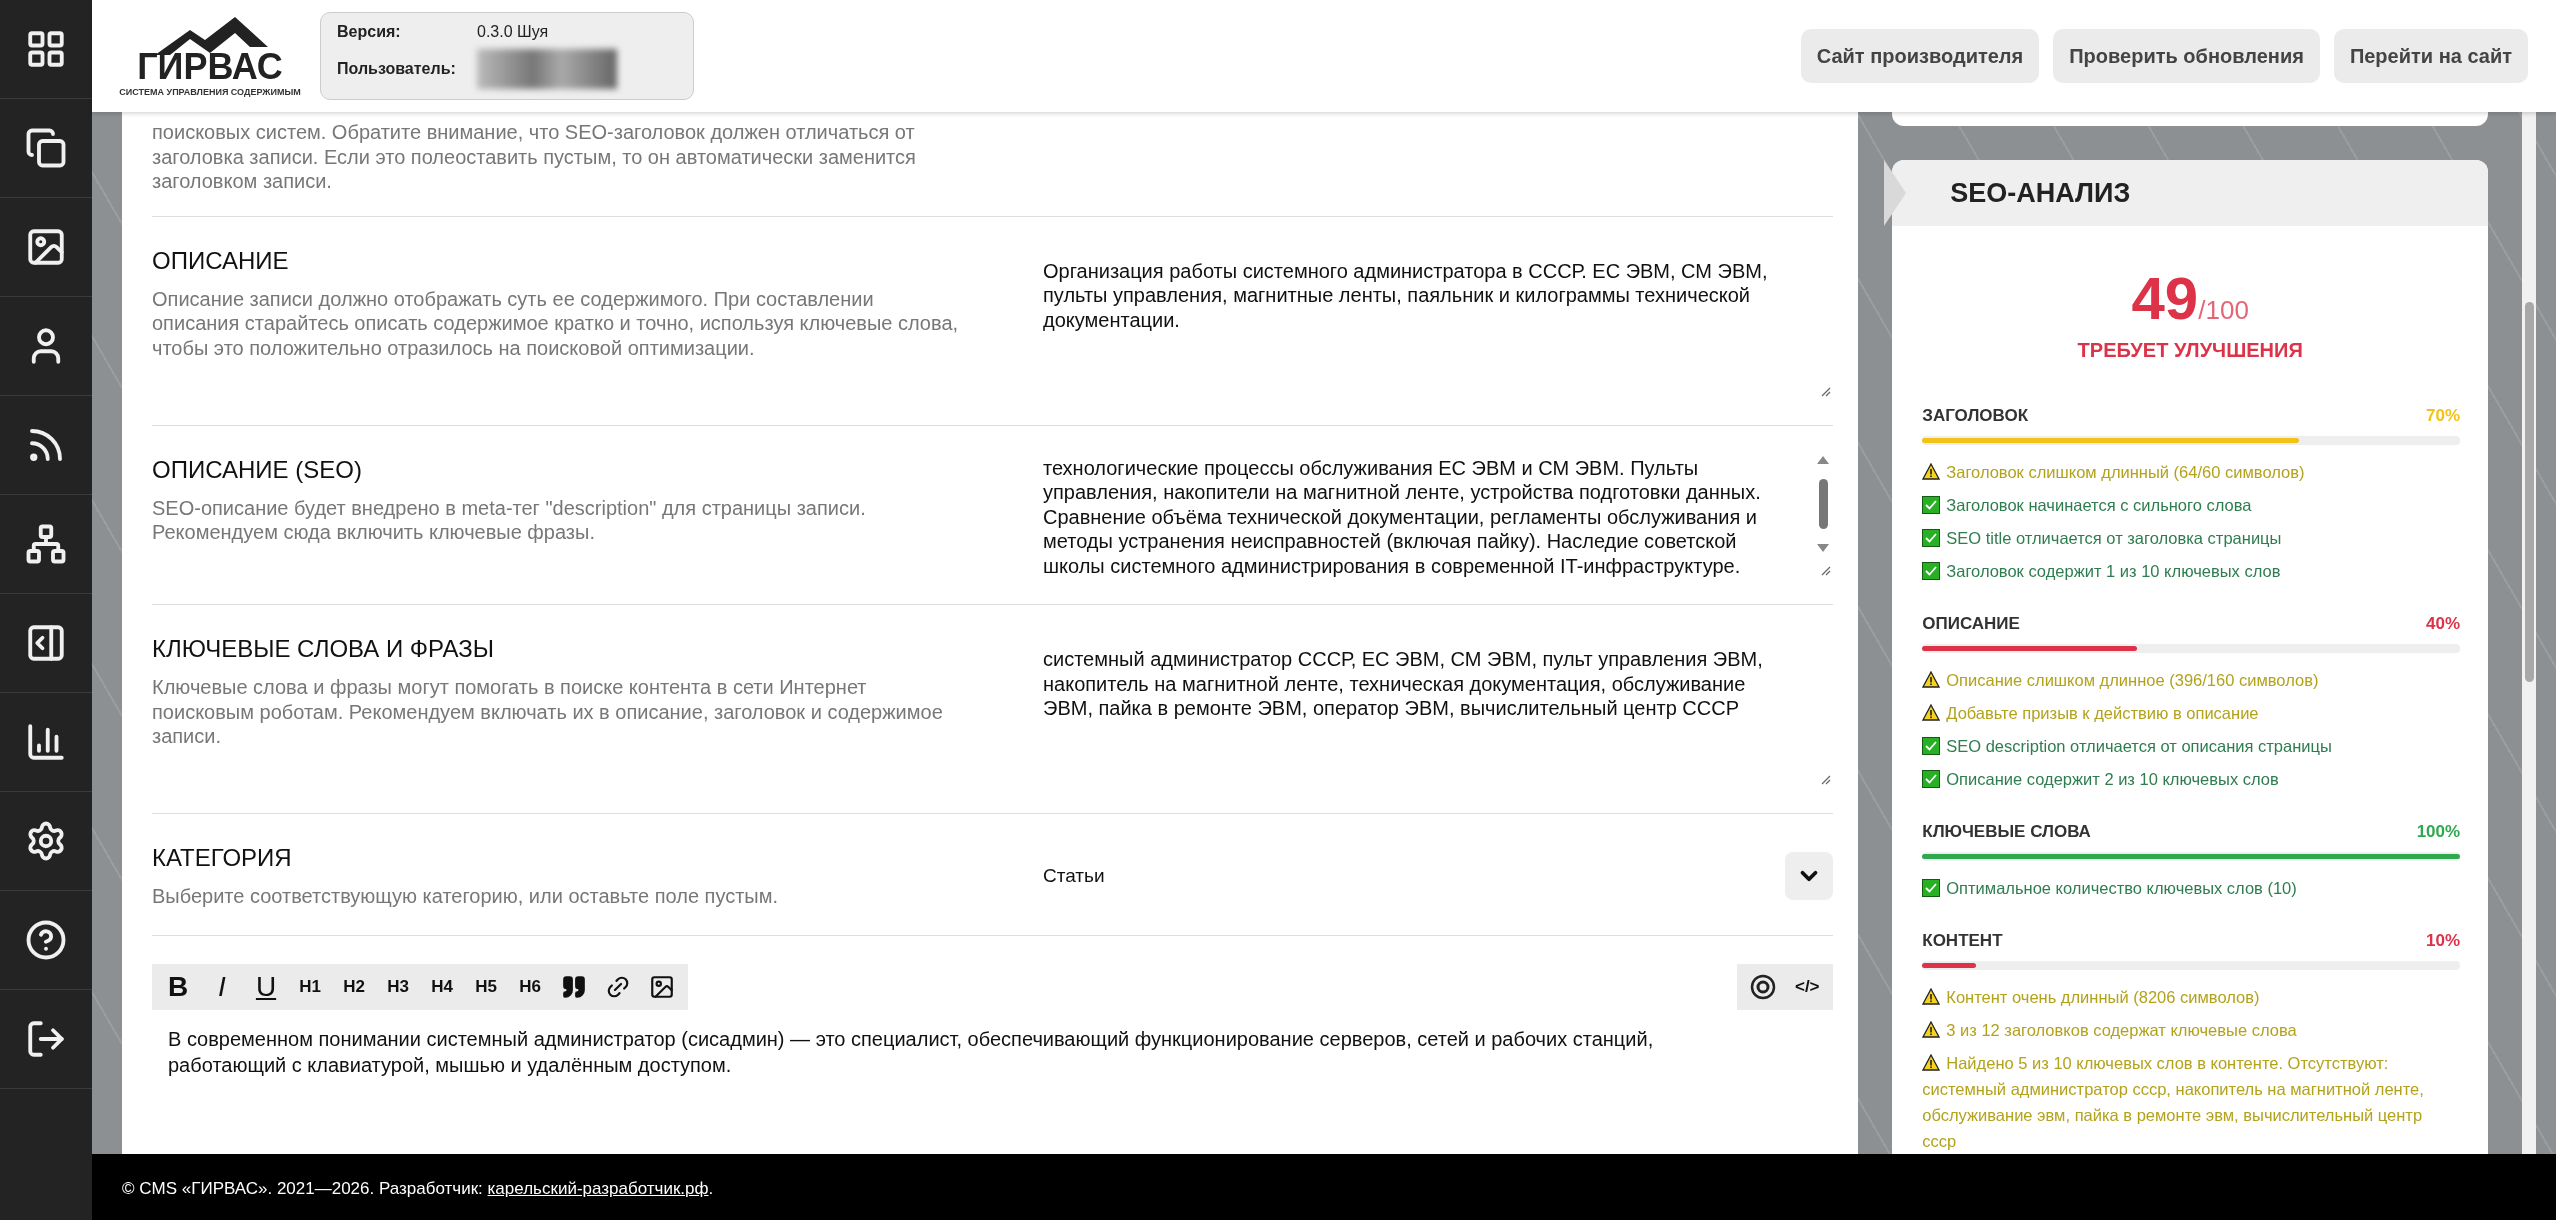 The height and width of the screenshot is (1220, 2556). Describe the element at coordinates (1920, 56) in the screenshot. I see `header-button: Сайт производителя` at that location.